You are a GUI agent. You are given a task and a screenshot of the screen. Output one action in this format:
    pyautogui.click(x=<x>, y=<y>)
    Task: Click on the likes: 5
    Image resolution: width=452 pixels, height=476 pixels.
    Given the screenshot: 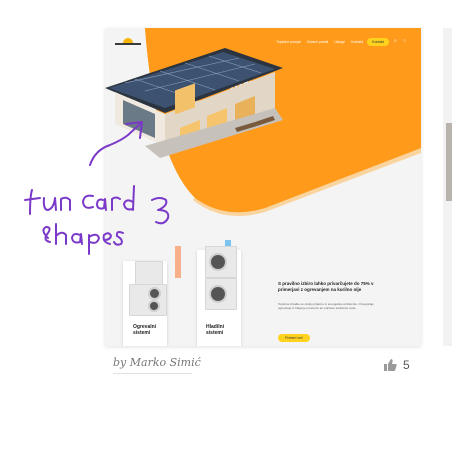 What is the action you would take?
    pyautogui.click(x=396, y=365)
    